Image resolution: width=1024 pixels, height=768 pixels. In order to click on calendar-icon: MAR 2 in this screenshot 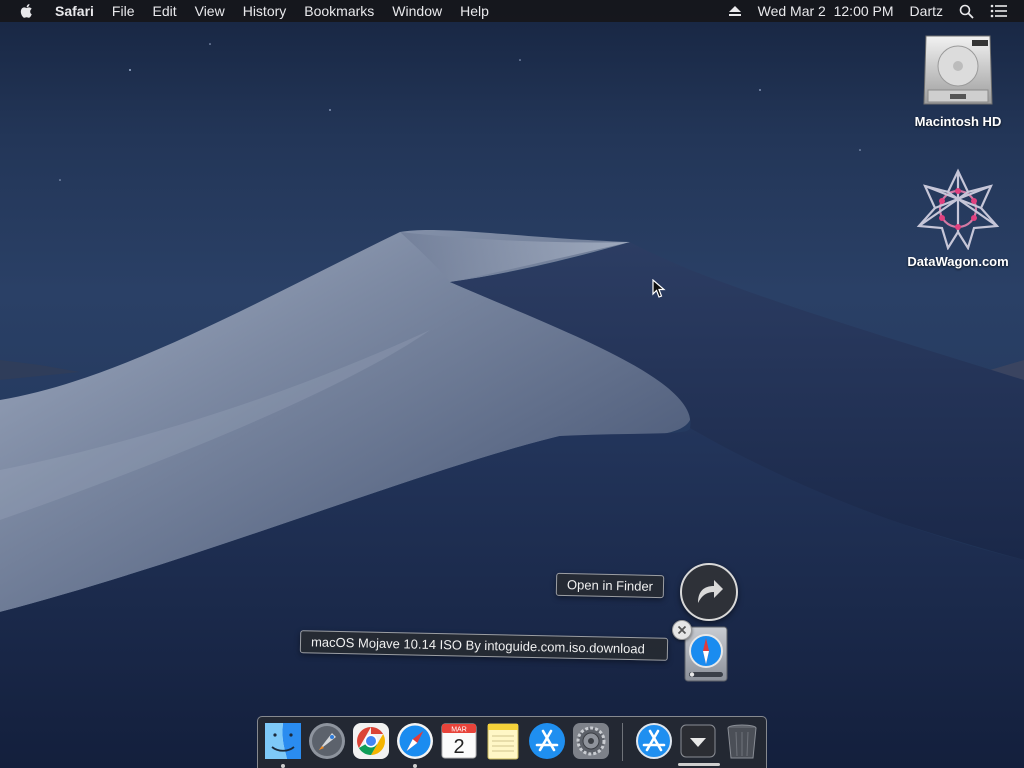, I will do `click(459, 741)`.